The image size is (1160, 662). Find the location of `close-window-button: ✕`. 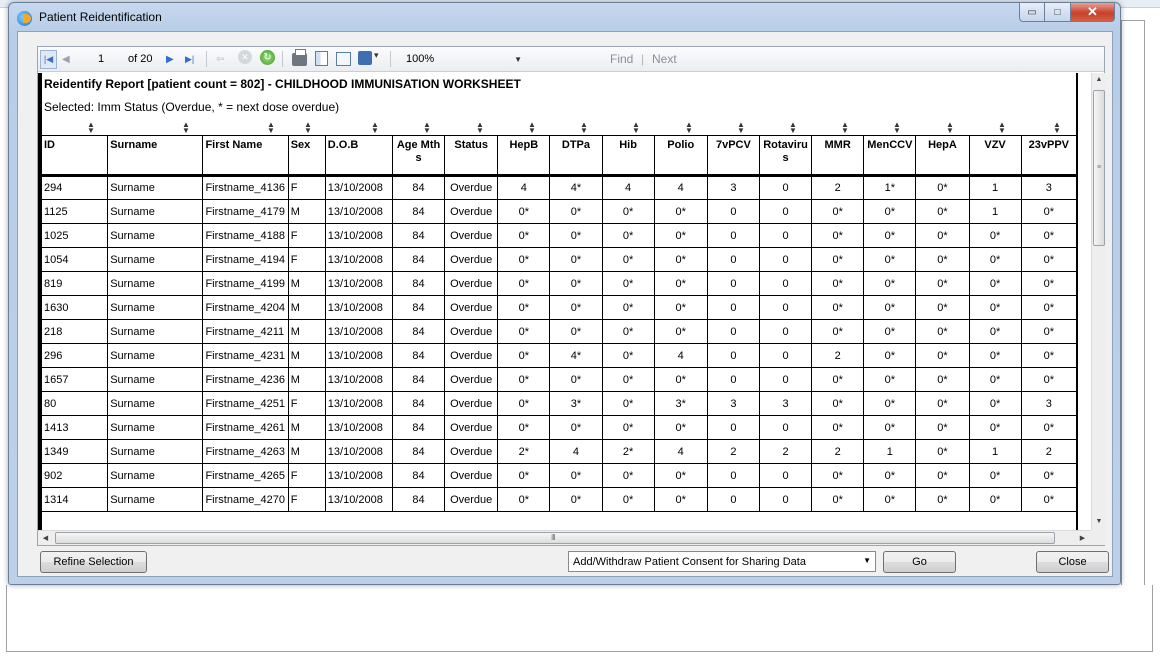

close-window-button: ✕ is located at coordinates (1093, 12).